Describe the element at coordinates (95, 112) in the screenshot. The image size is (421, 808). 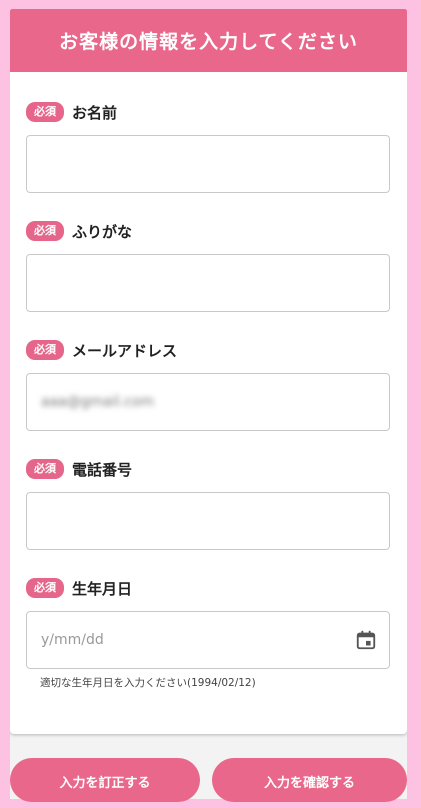
I see `name-label: お名前` at that location.